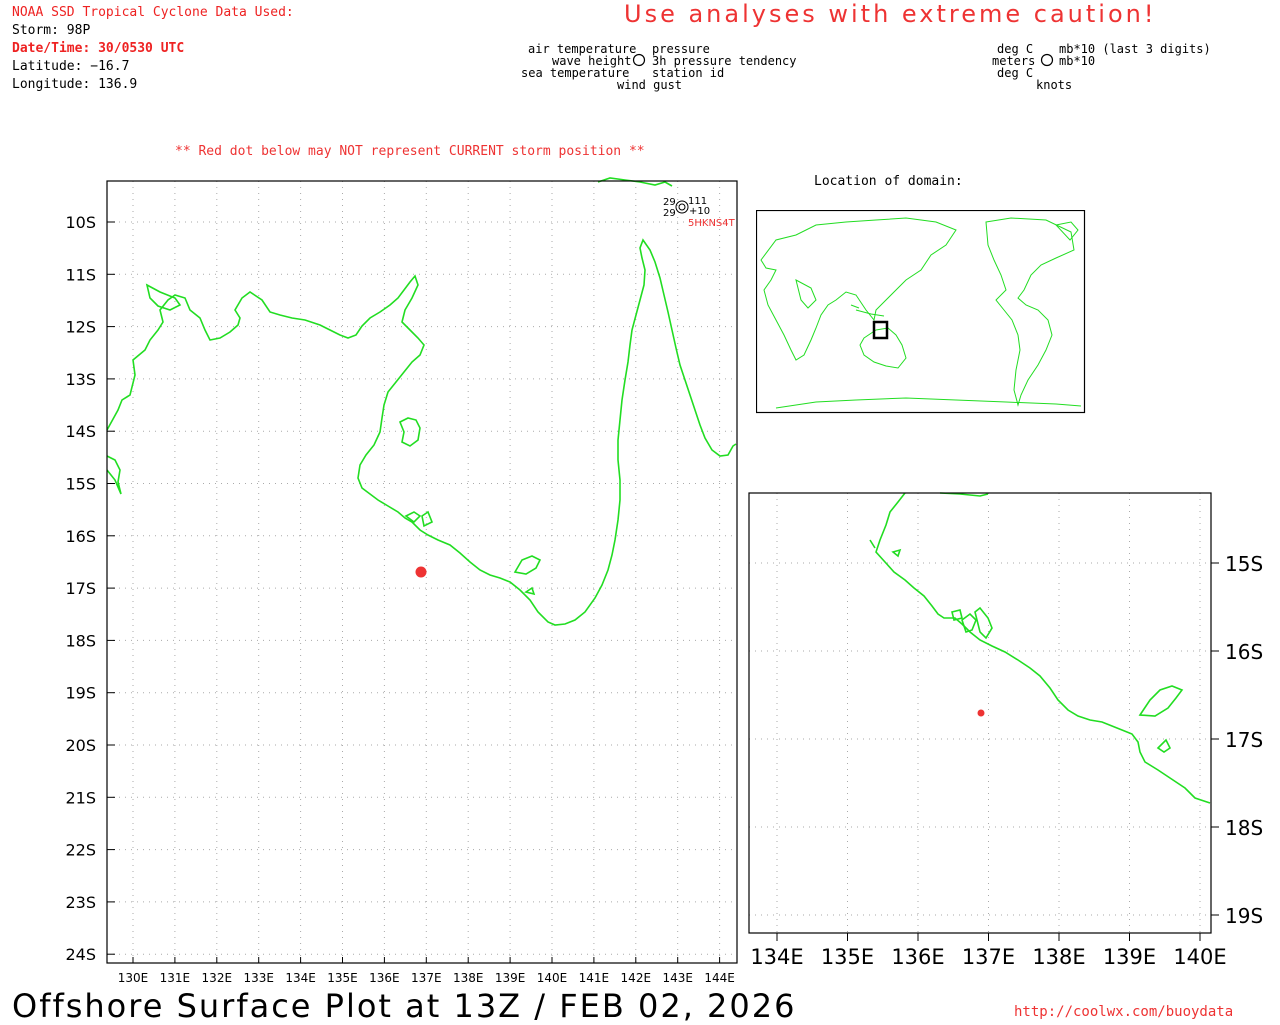 Image resolution: width=1280 pixels, height=1025 pixels. I want to click on zoom-lon-label-135E: 135E, so click(847, 957).